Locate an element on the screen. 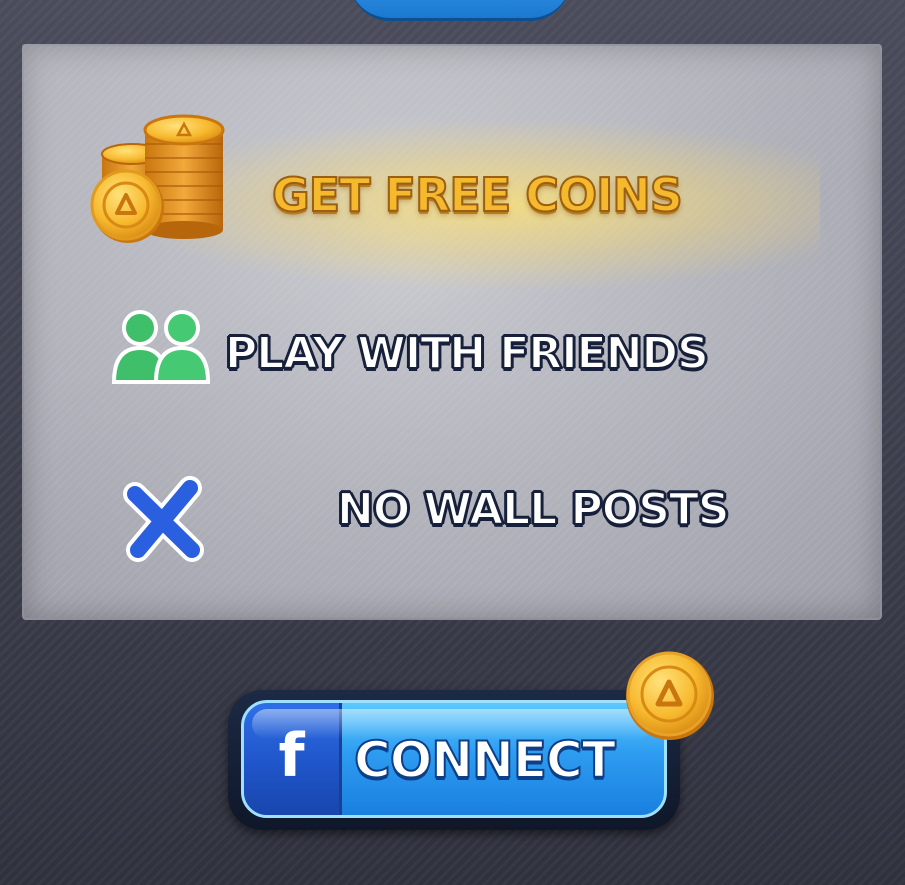 This screenshot has height=885, width=905. coin-stack-icon is located at coordinates (157, 178).